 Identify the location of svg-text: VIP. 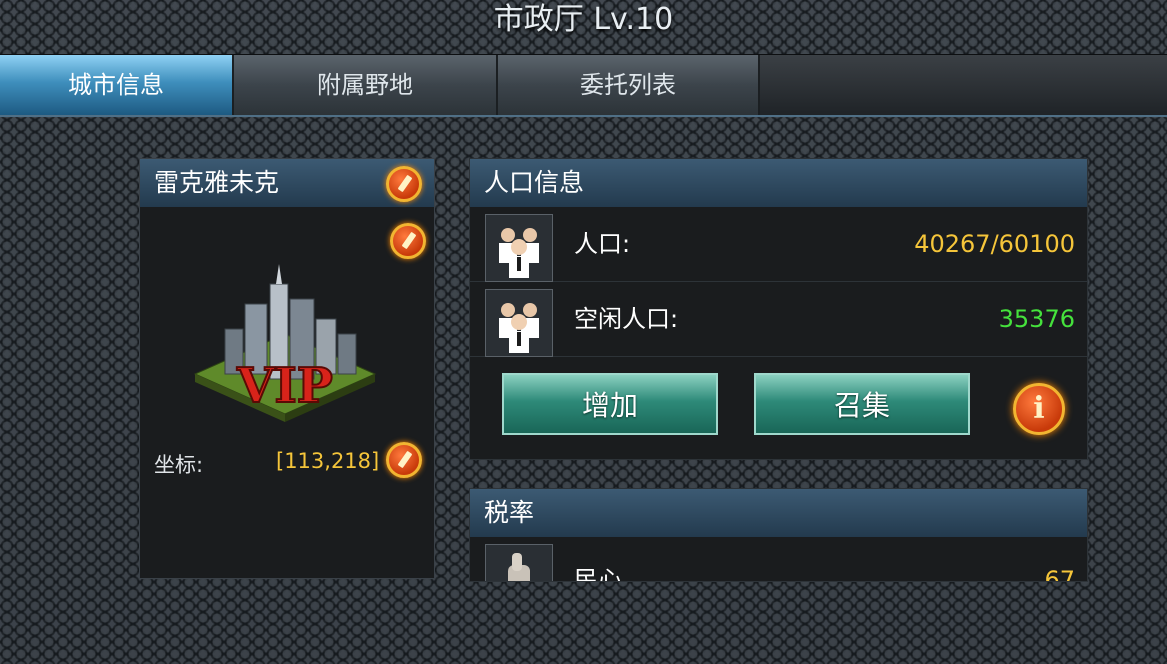
(284, 386).